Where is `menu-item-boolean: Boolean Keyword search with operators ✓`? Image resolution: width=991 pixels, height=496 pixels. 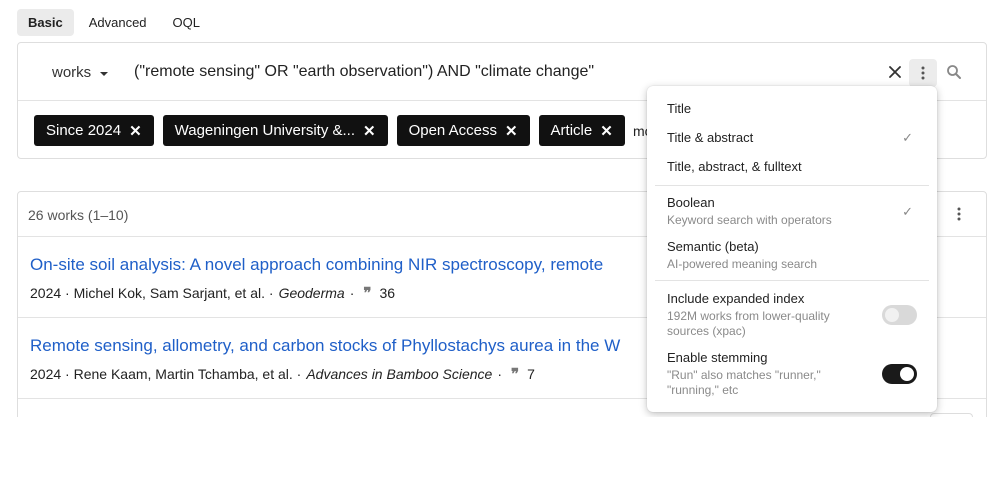 menu-item-boolean: Boolean Keyword search with operators ✓ is located at coordinates (792, 211).